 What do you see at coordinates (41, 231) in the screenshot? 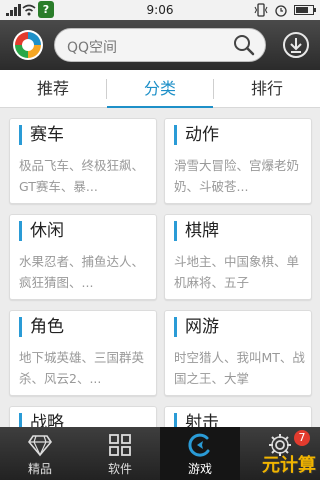
I see `category-title: 休闲` at bounding box center [41, 231].